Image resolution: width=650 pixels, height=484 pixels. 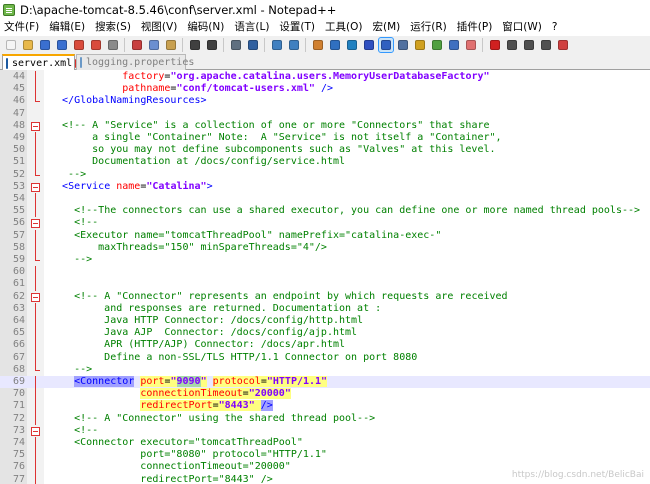 What do you see at coordinates (62, 45) in the screenshot?
I see `save-all-icon` at bounding box center [62, 45].